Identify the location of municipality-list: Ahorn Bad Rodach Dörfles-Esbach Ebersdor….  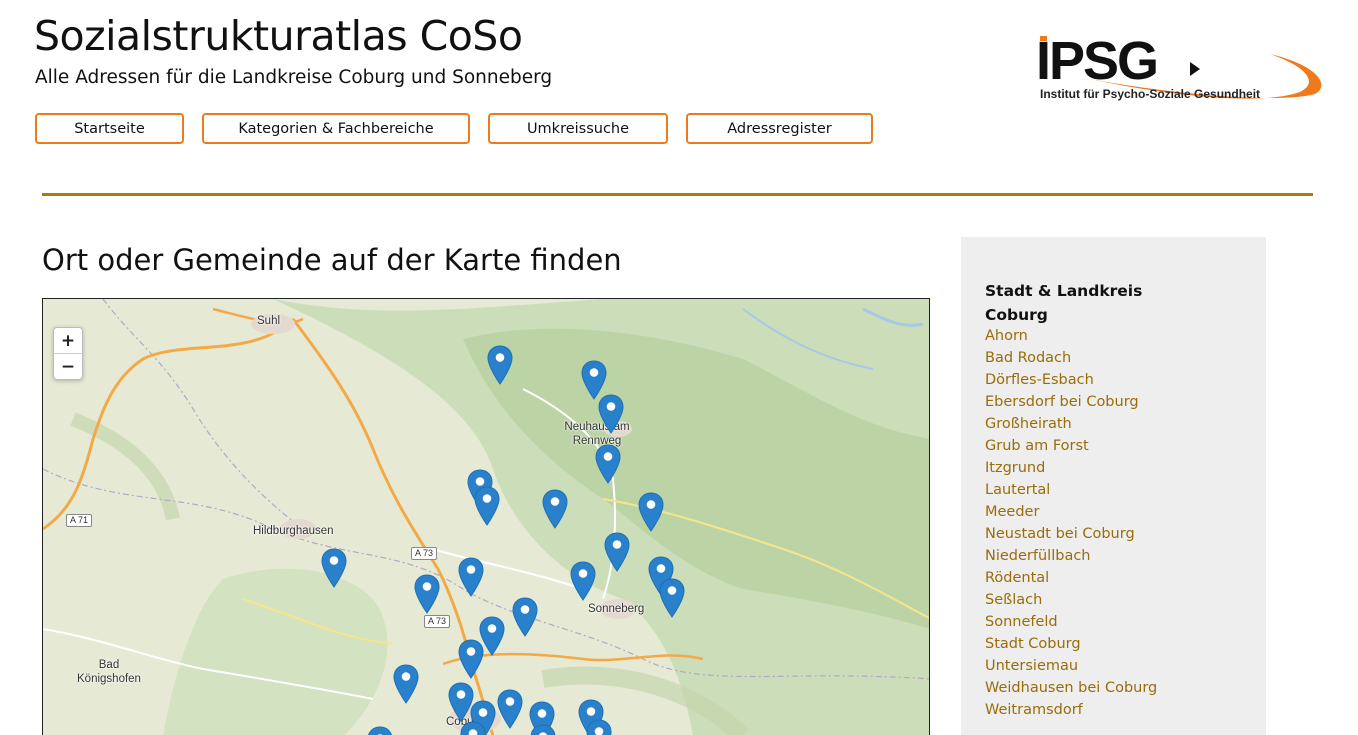
(1071, 523).